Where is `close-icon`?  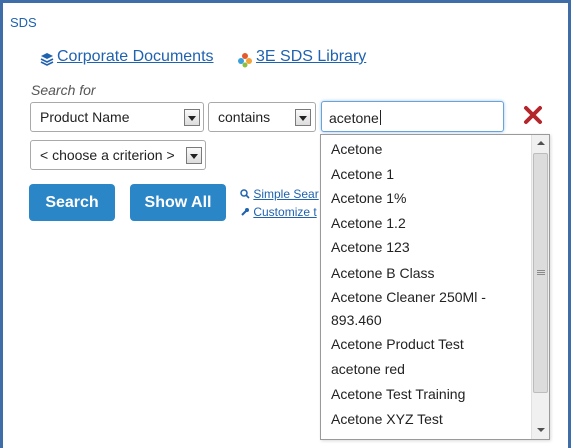 close-icon is located at coordinates (533, 115).